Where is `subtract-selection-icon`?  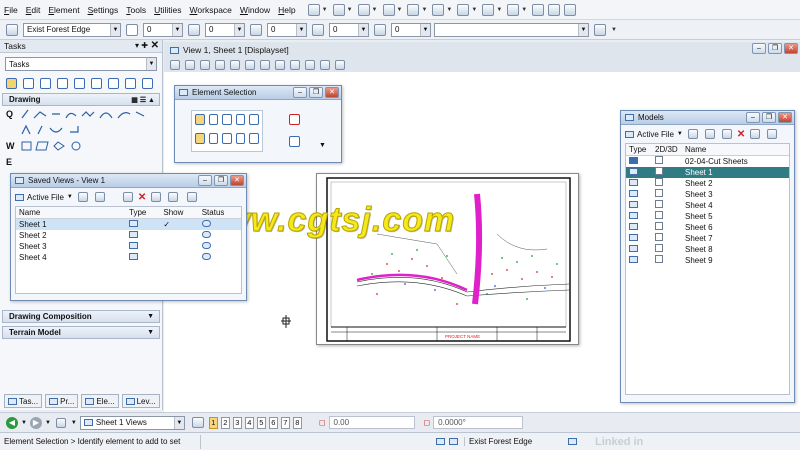
subtract-selection-icon is located at coordinates (227, 138).